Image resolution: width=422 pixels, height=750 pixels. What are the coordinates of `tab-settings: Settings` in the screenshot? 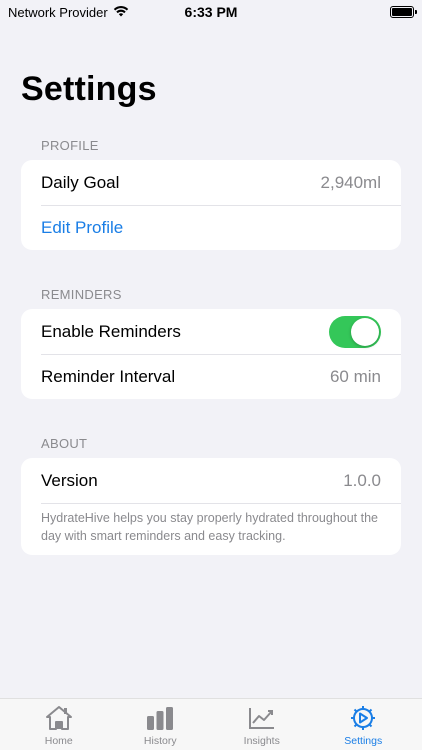 It's located at (363, 723).